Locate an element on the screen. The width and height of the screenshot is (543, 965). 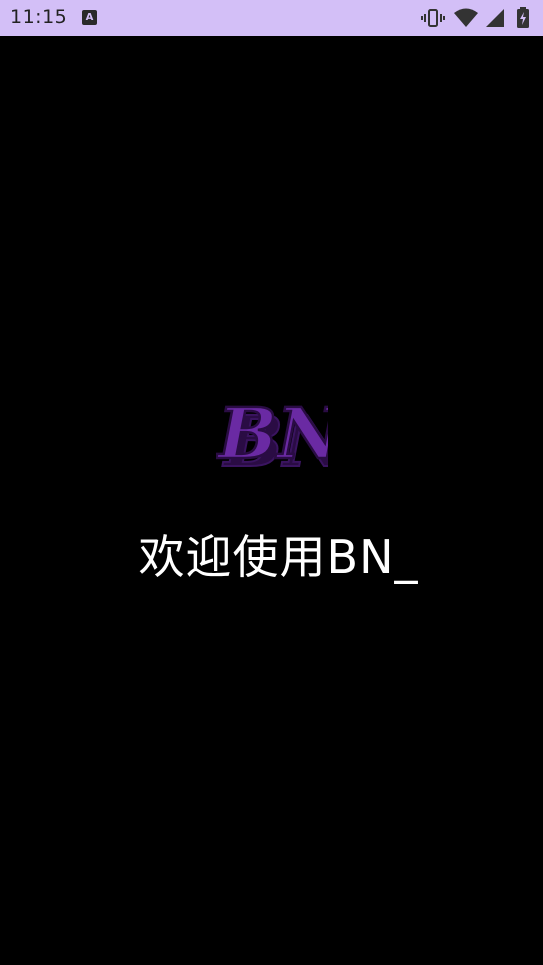
welcome-message: 欢迎使用BN_ is located at coordinates (278, 557).